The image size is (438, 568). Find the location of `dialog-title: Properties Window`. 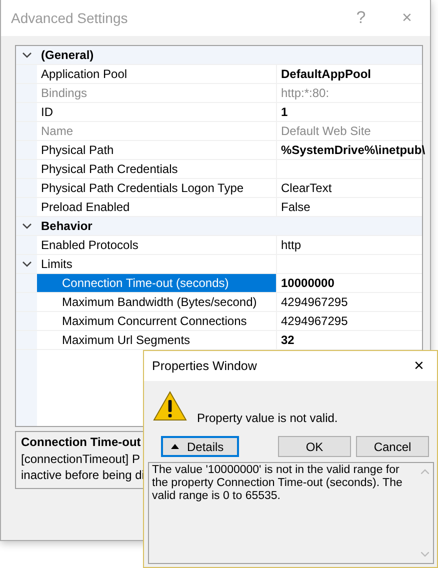

dialog-title: Properties Window is located at coordinates (205, 366).